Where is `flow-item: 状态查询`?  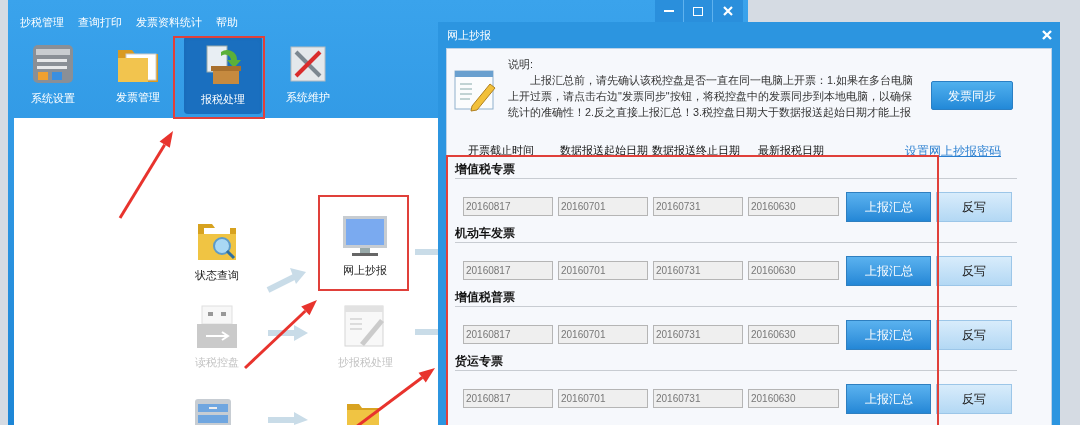 flow-item: 状态查询 is located at coordinates (217, 252).